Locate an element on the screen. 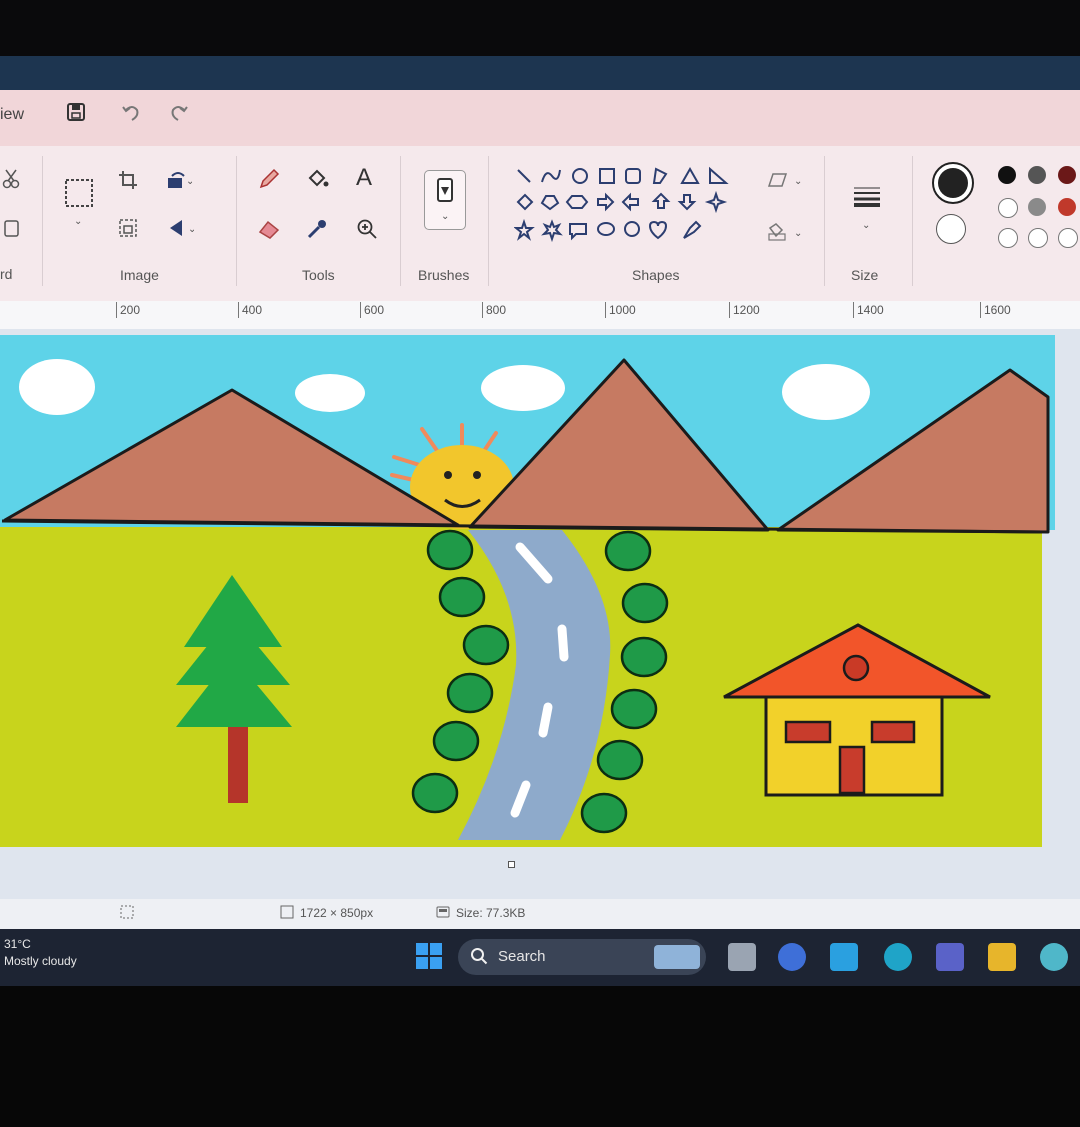 The image size is (1080, 1127). monitor-bezel-top is located at coordinates (540, 28).